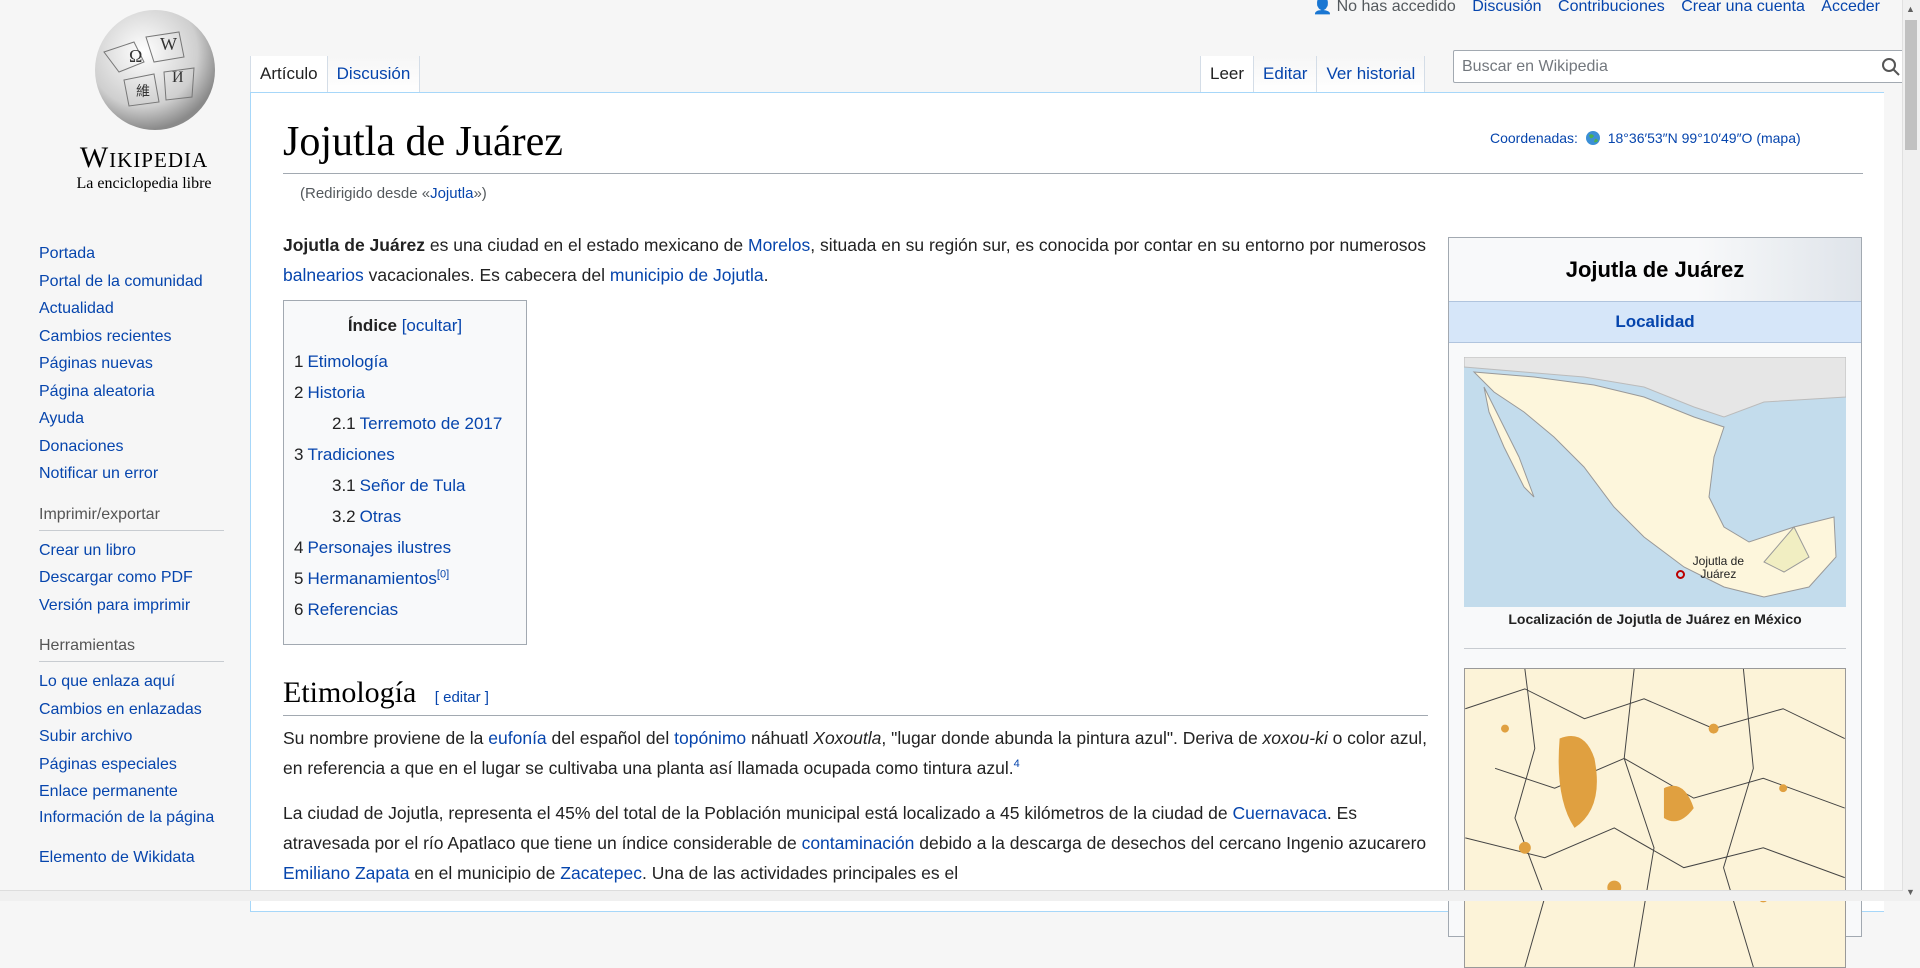 Image resolution: width=1920 pixels, height=968 pixels. Describe the element at coordinates (134, 309) in the screenshot. I see `sidebar-item-actualidad: Actualidad` at that location.